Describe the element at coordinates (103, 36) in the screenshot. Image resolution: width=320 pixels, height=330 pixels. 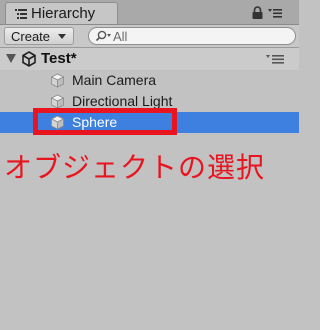
I see `search-icon` at that location.